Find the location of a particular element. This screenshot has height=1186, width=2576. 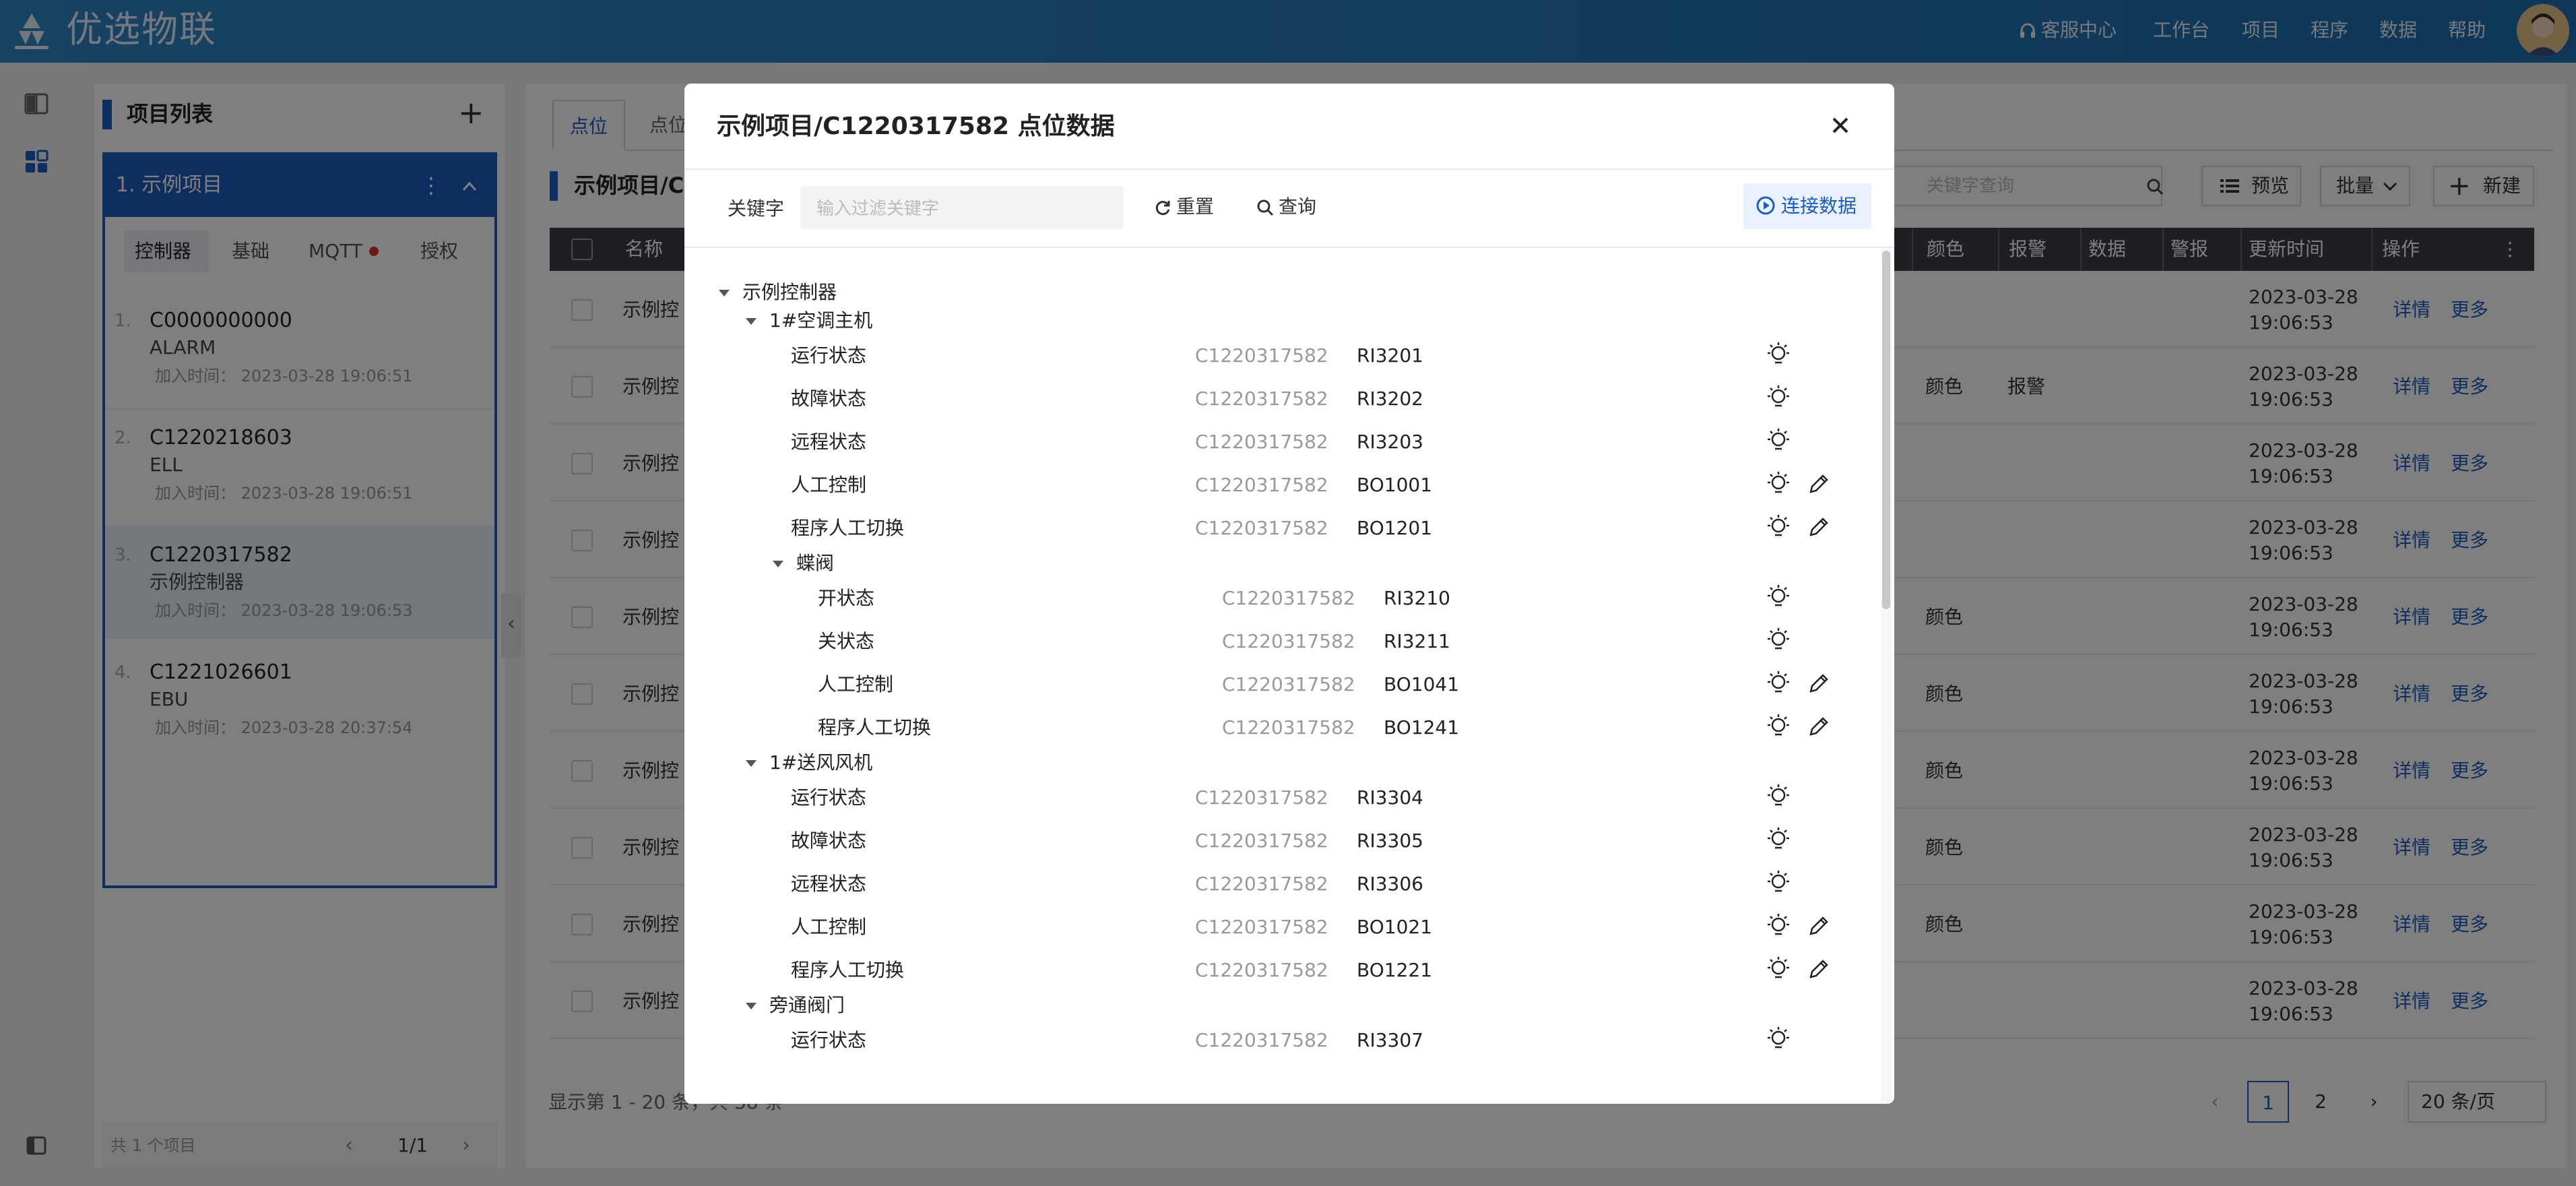

tree-leaf-code: BO1221 is located at coordinates (1395, 970).